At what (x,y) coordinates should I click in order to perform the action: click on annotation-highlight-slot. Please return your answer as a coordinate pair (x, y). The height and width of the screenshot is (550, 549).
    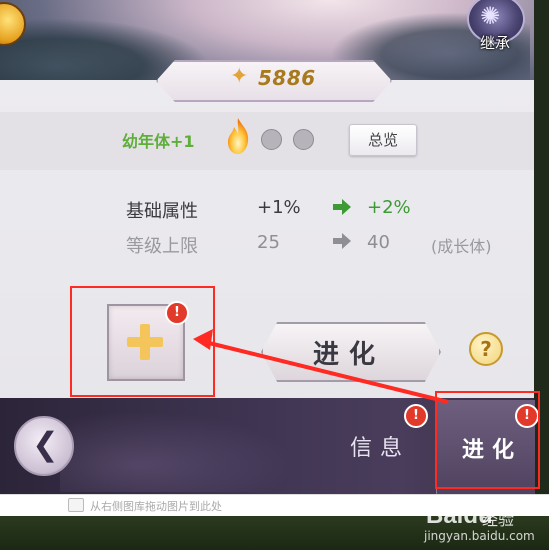
    Looking at the image, I should click on (142, 341).